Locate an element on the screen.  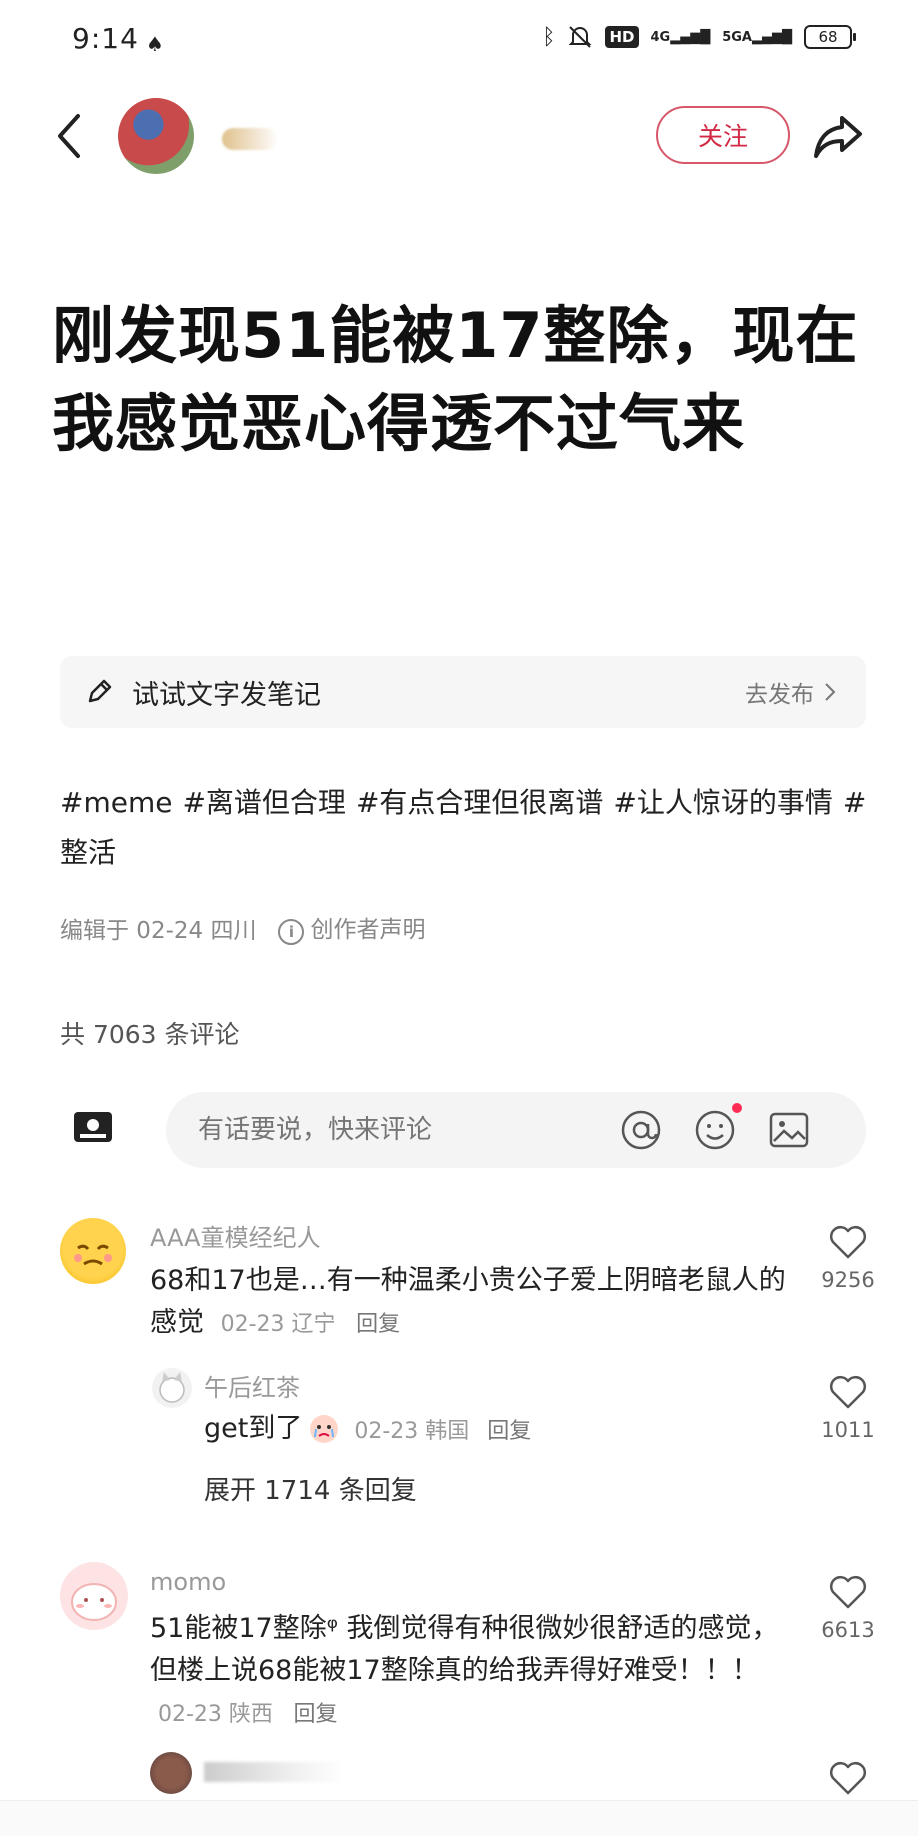
reply-reply-button: 回复 is located at coordinates (509, 1429).